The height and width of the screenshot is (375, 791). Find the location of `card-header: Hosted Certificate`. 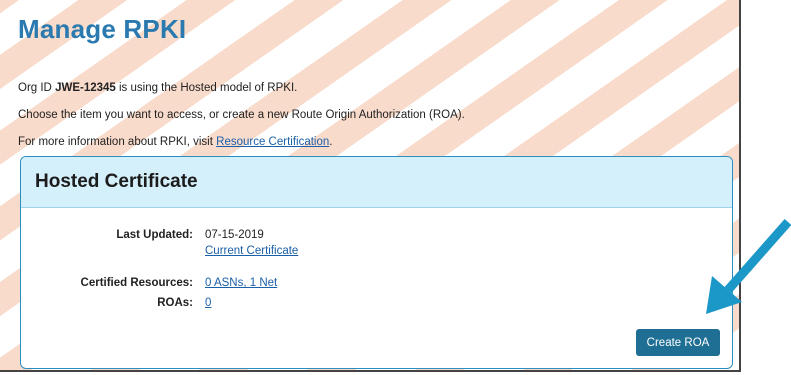

card-header: Hosted Certificate is located at coordinates (376, 182).